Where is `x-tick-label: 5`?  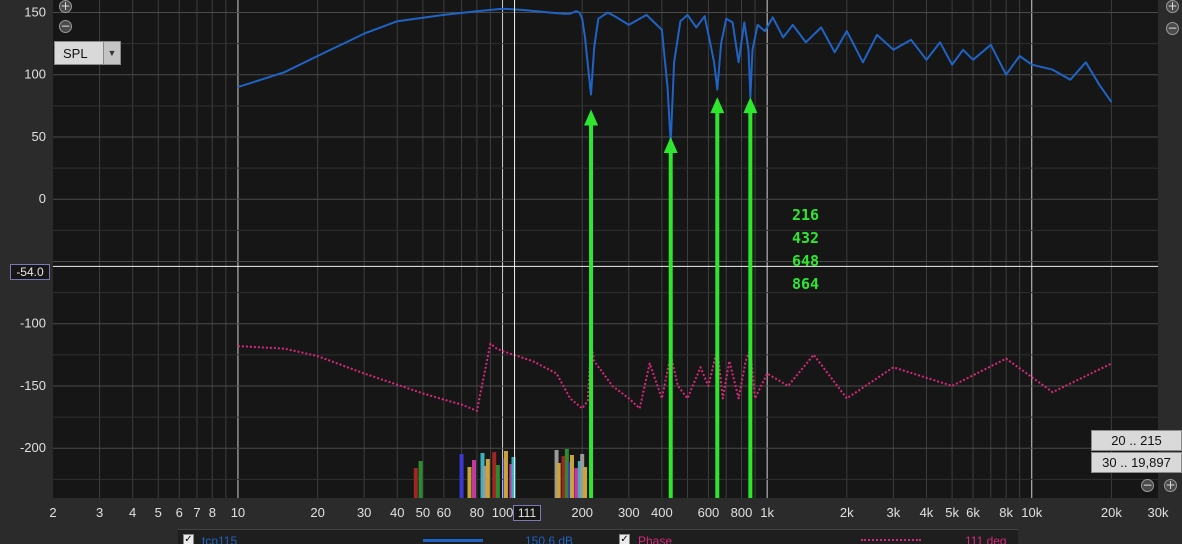
x-tick-label: 5 is located at coordinates (158, 512).